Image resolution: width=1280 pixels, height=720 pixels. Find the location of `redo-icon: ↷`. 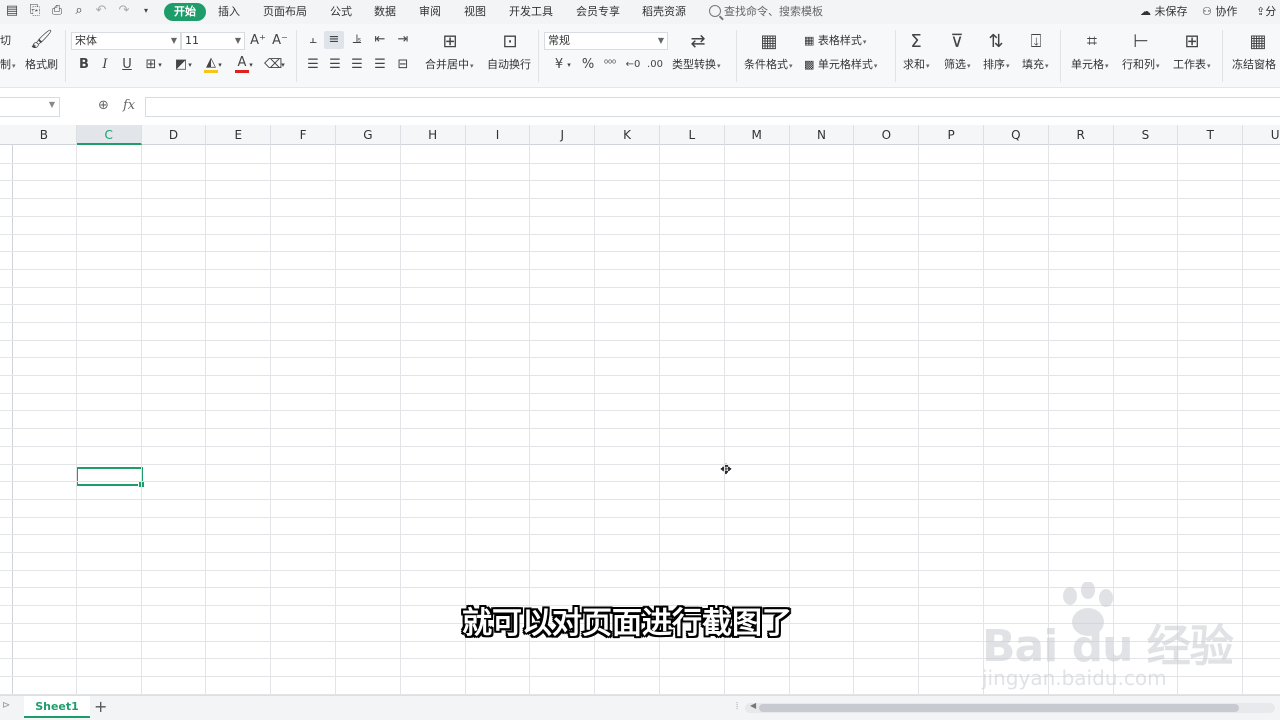

redo-icon: ↷ is located at coordinates (124, 11).